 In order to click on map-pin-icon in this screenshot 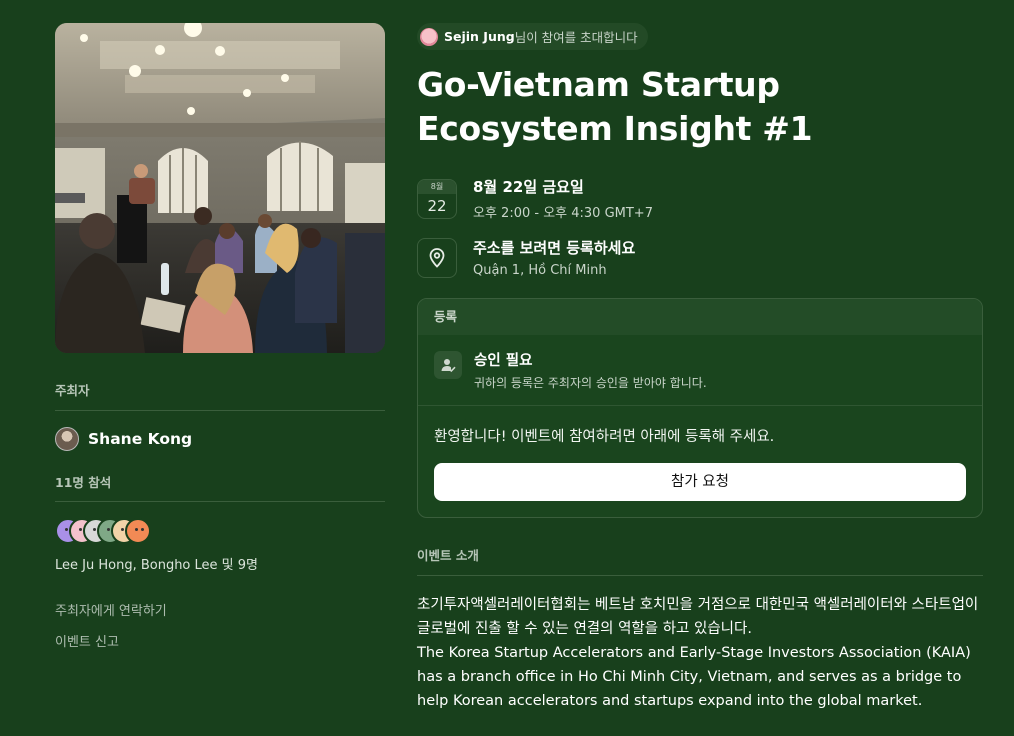, I will do `click(437, 257)`.